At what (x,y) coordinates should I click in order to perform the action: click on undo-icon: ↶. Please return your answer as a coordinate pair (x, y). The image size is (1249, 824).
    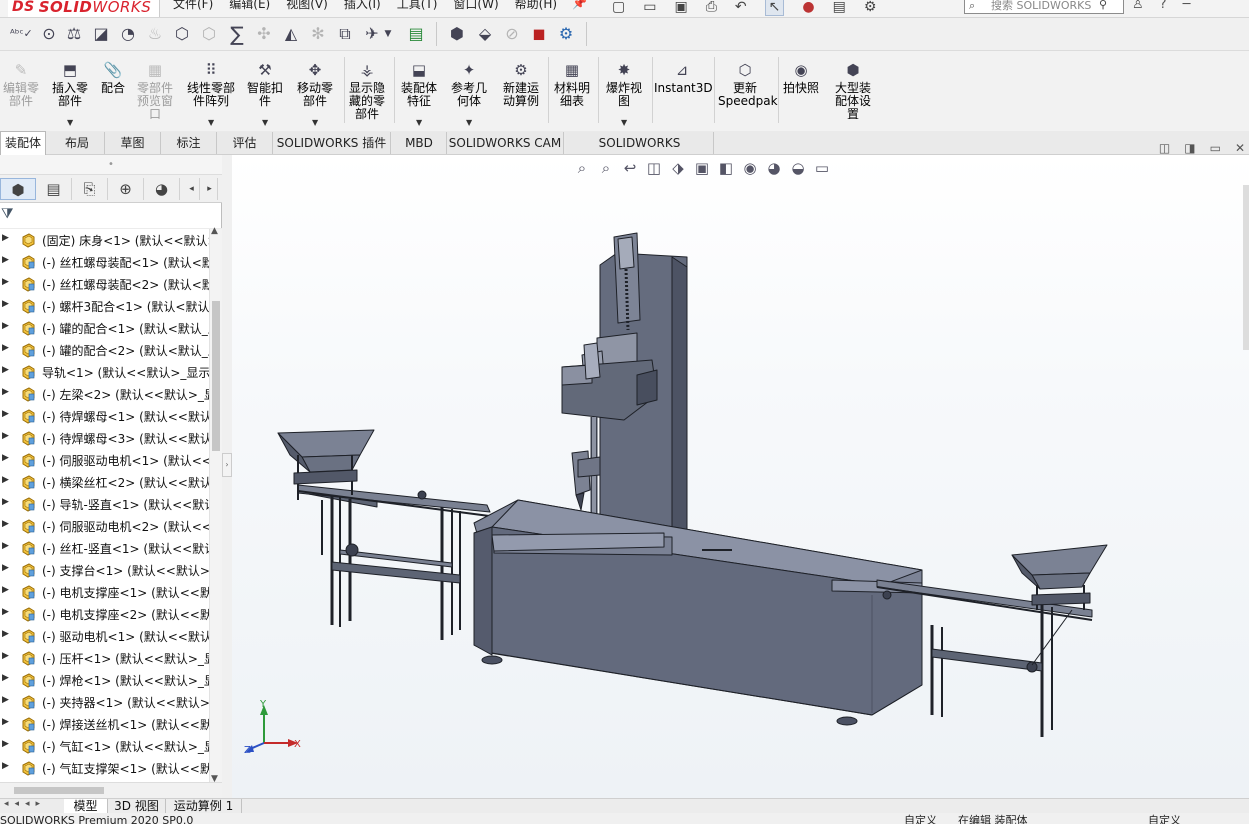
    Looking at the image, I should click on (741, 7).